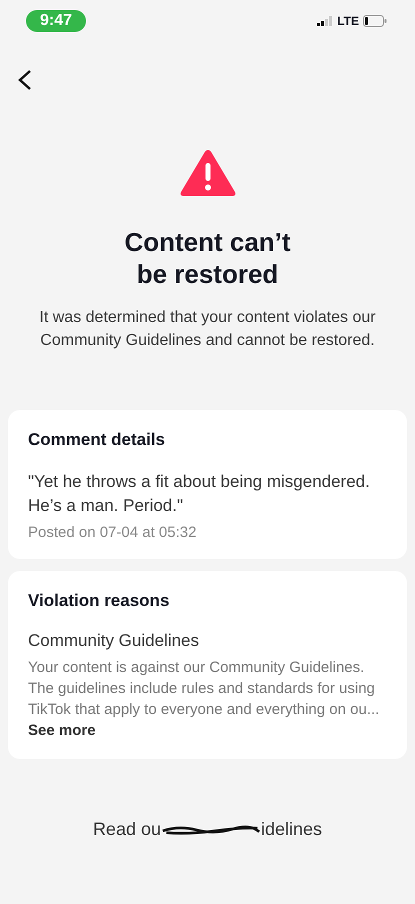  I want to click on page-title: Content can’t be restored, so click(207, 258).